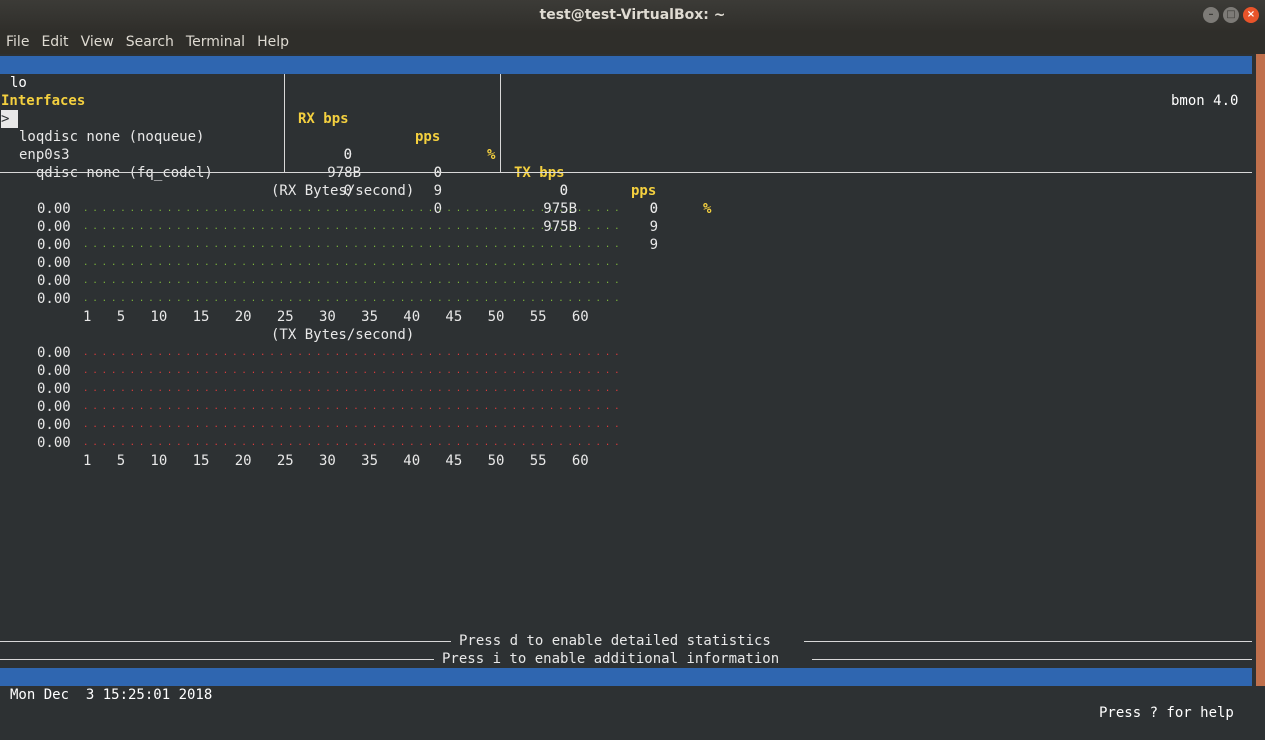  I want to click on bottom-status-bar: Mon Dec 3 15:25:01 2018 Press ? for help, so click(626, 694).